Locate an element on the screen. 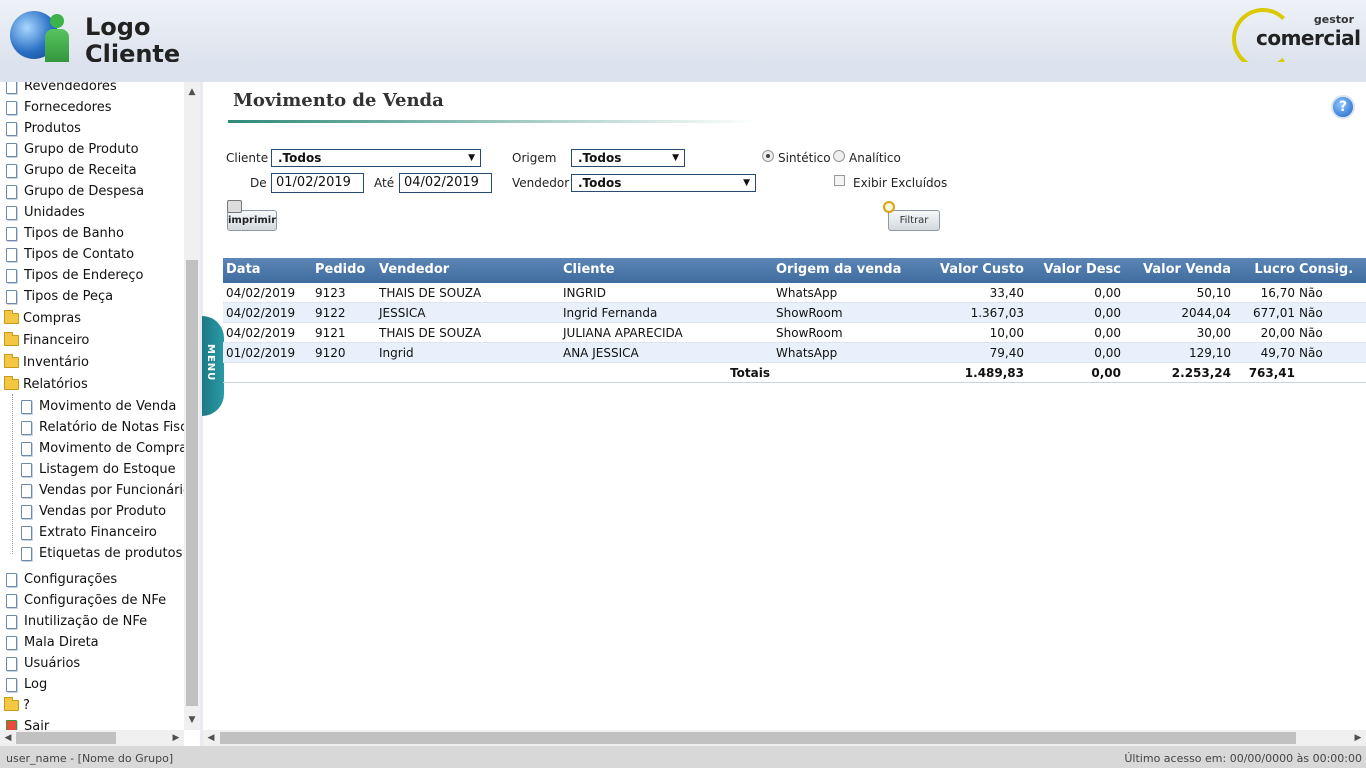  table-cell: JESSICA is located at coordinates (402, 313).